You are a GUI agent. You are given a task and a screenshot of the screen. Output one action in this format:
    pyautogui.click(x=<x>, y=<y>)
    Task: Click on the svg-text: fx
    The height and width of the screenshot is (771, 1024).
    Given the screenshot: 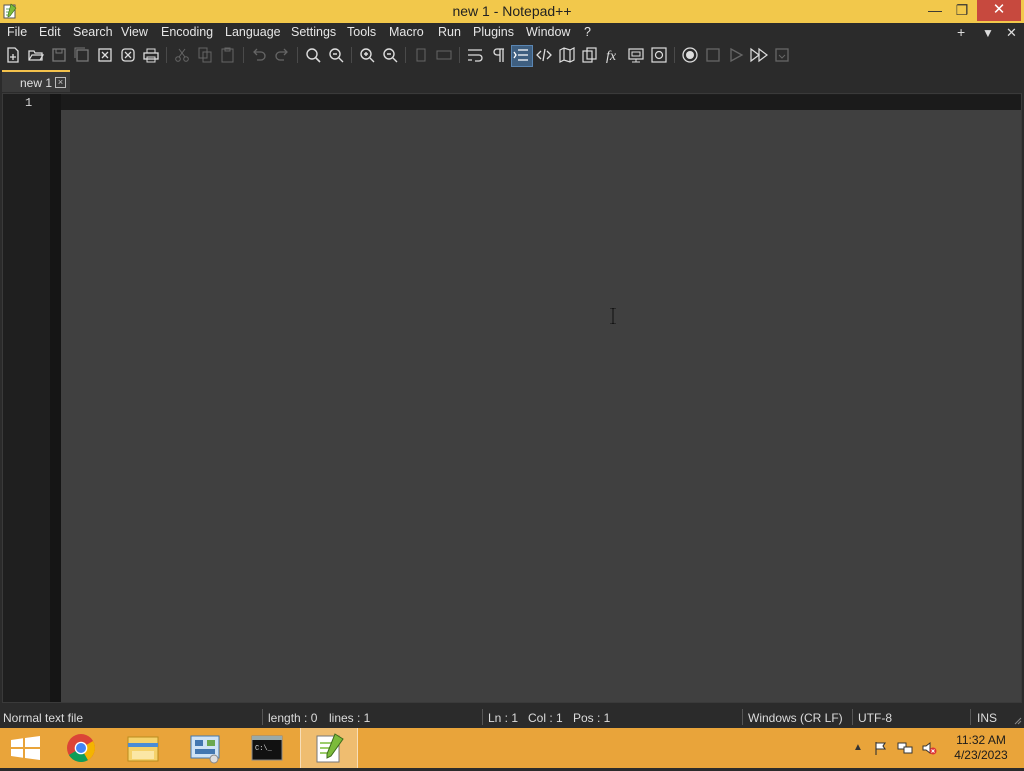 What is the action you would take?
    pyautogui.click(x=611, y=56)
    